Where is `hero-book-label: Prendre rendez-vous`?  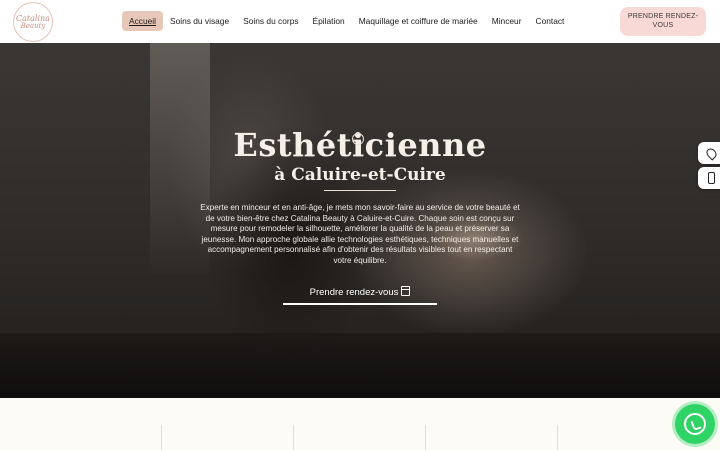
hero-book-label: Prendre rendez-vous is located at coordinates (354, 292).